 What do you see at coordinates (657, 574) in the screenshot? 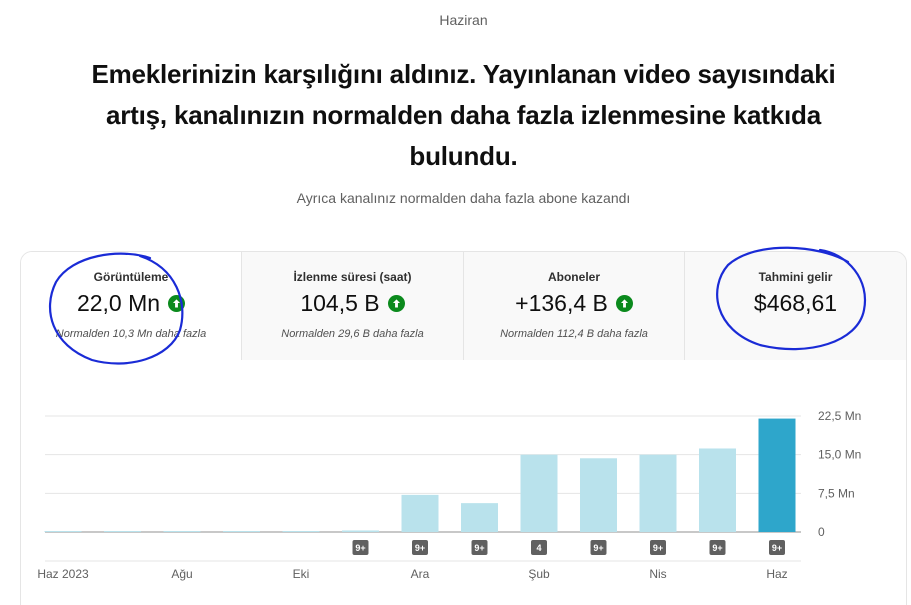
I see `x-tick-label: Nis` at bounding box center [657, 574].